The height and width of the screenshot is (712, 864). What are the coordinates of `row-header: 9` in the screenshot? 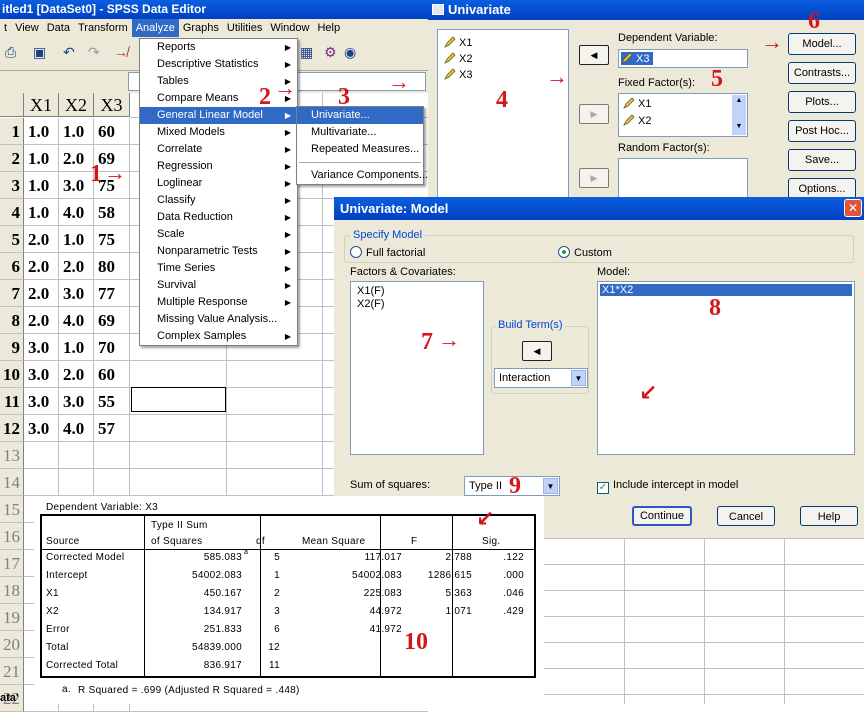 It's located at (12, 347).